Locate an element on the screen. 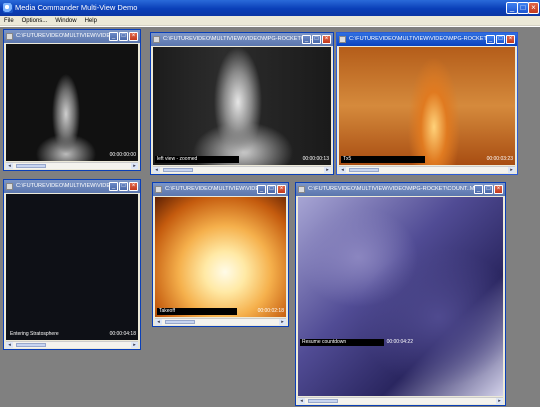 The image size is (540, 407). video-caption: Resume countdown is located at coordinates (342, 342).